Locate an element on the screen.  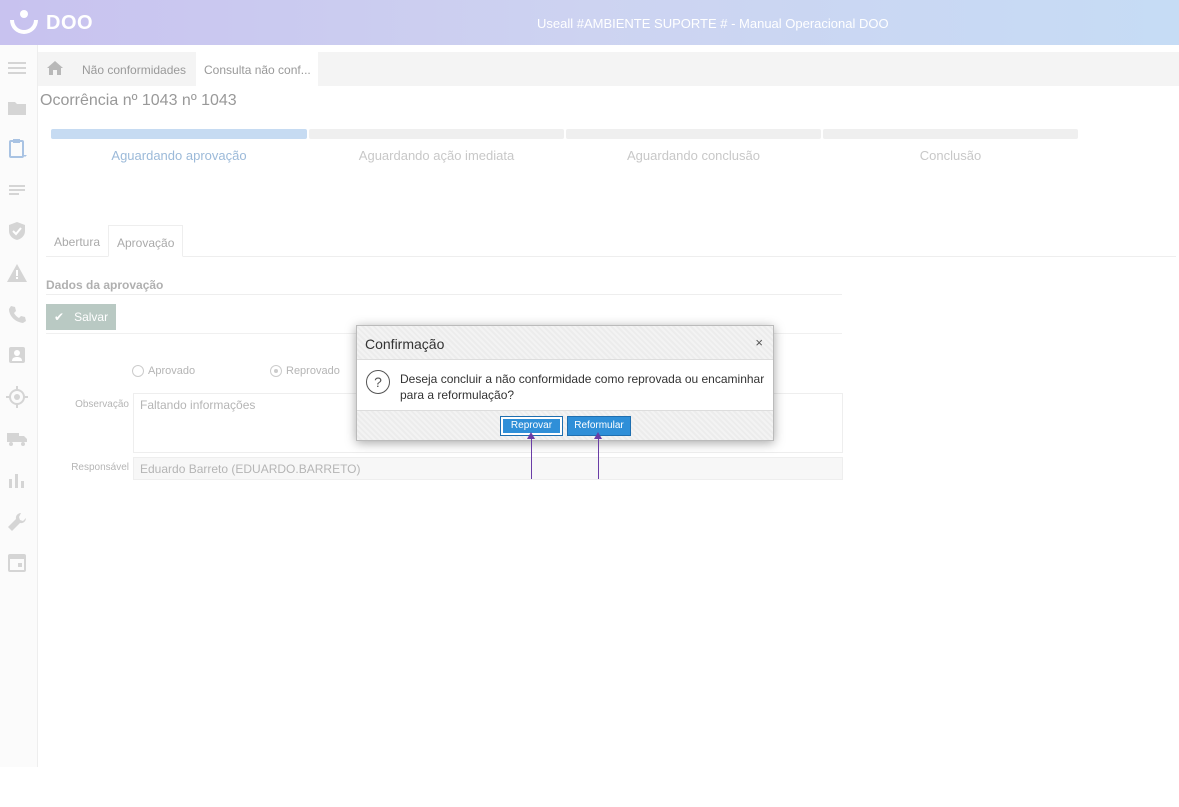
responsavel-label: Responsável is located at coordinates (100, 467).